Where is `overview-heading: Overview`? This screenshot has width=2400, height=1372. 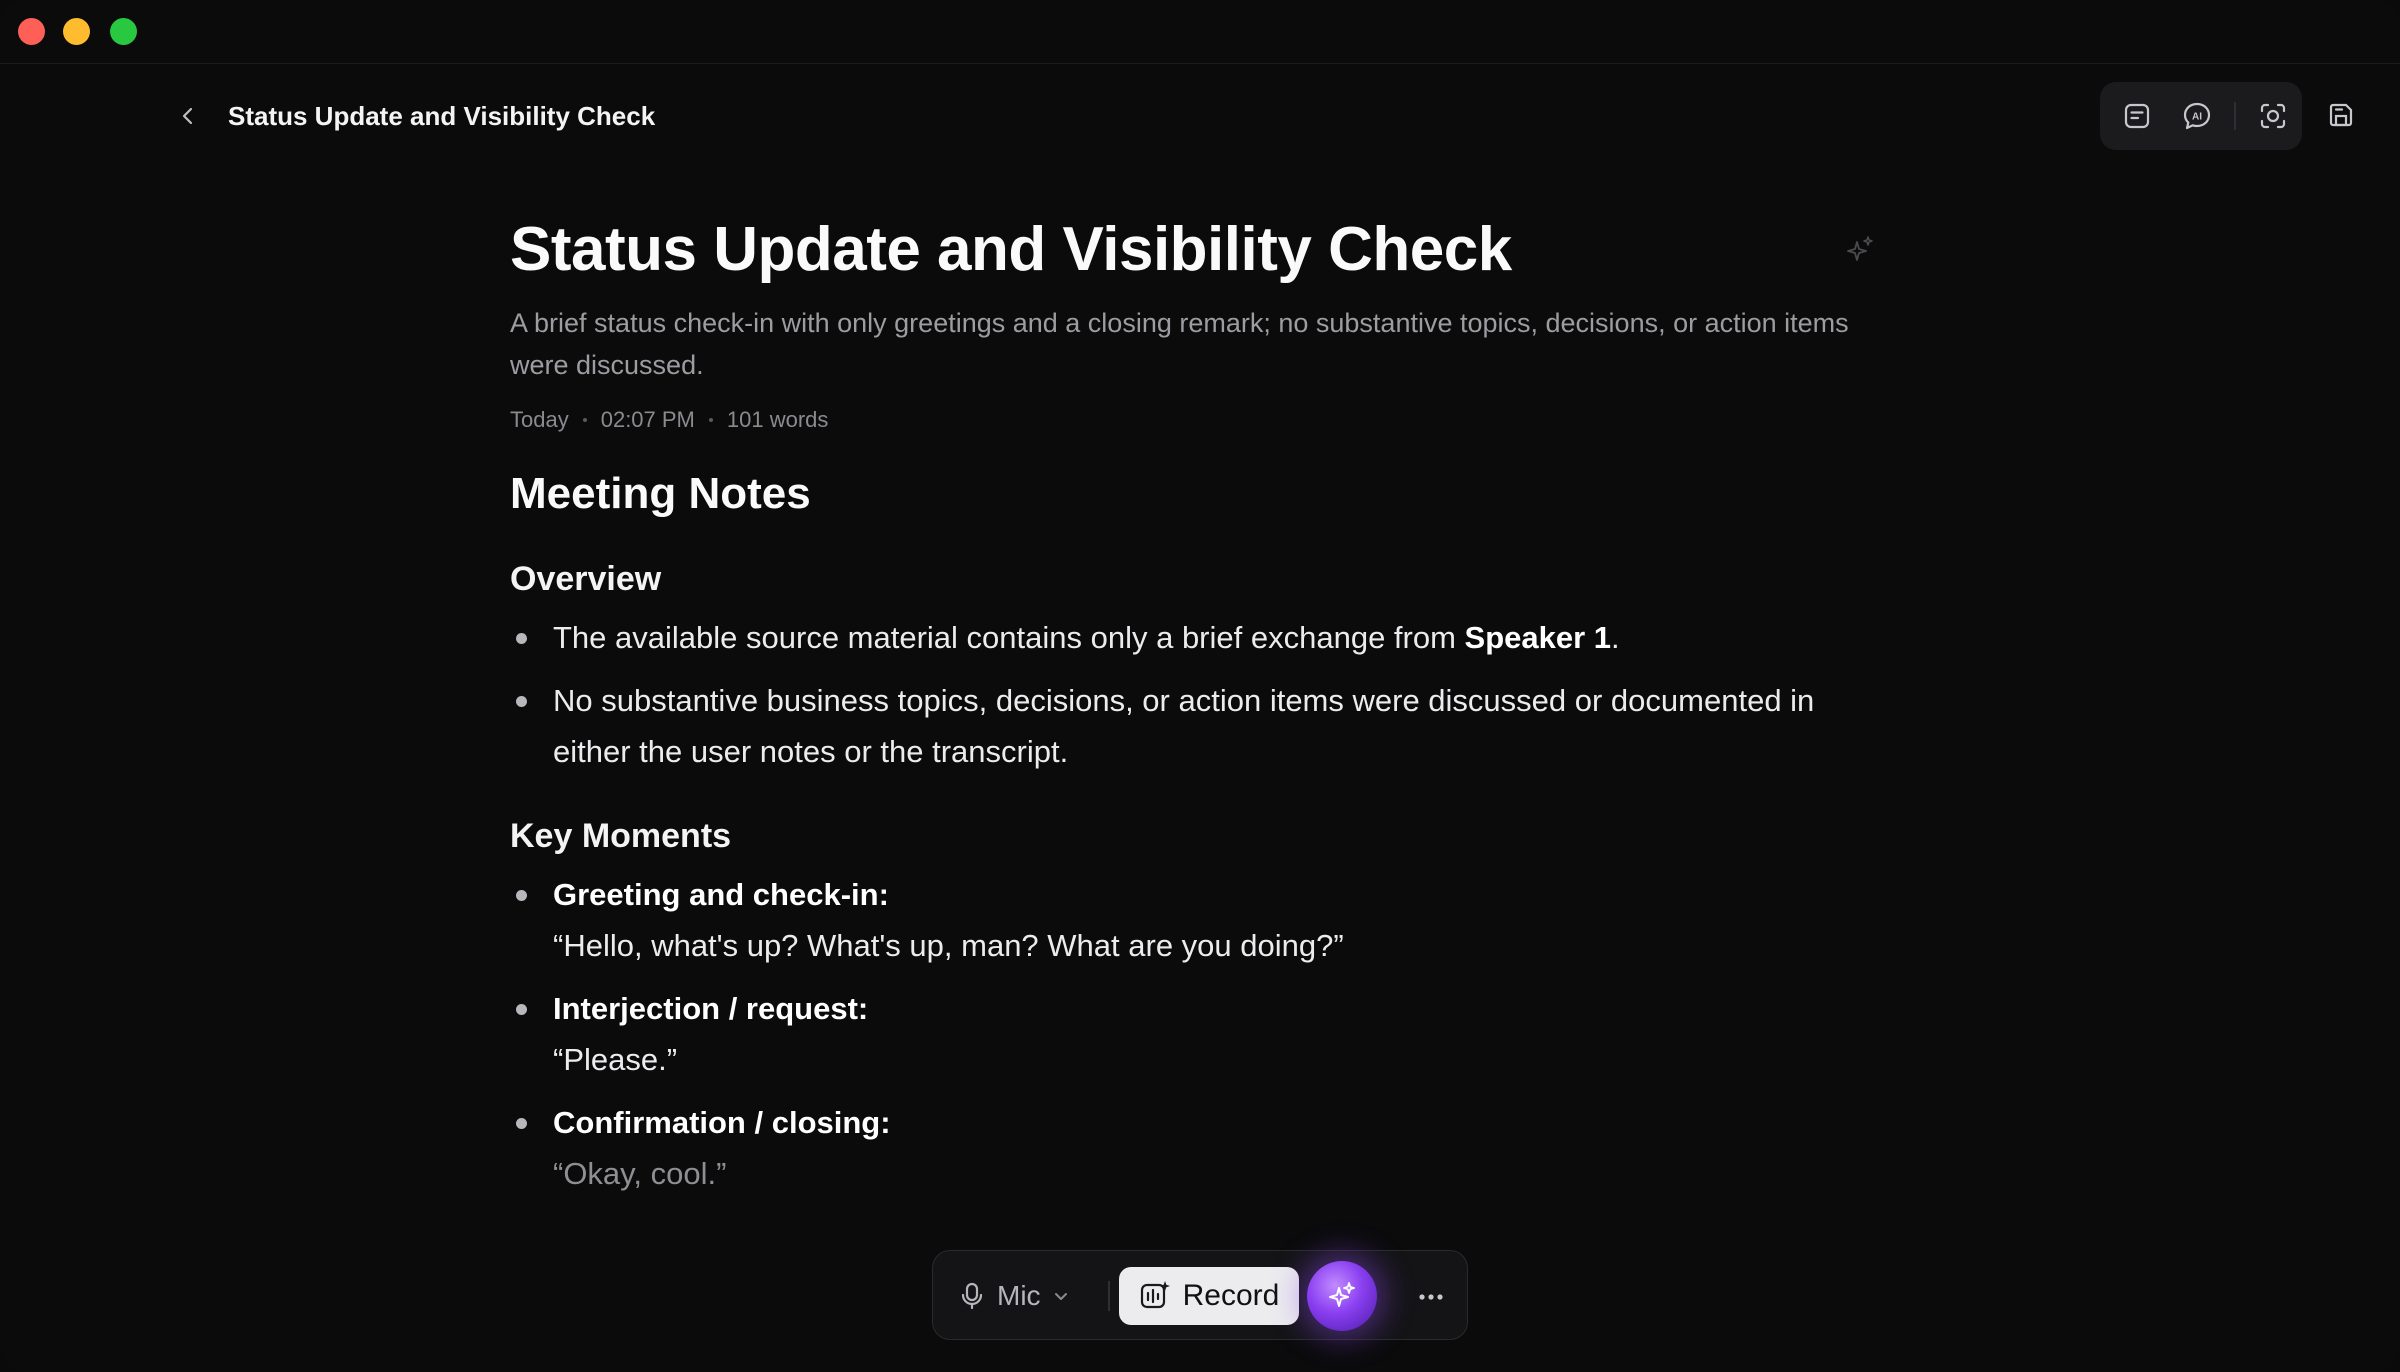 overview-heading: Overview is located at coordinates (586, 579).